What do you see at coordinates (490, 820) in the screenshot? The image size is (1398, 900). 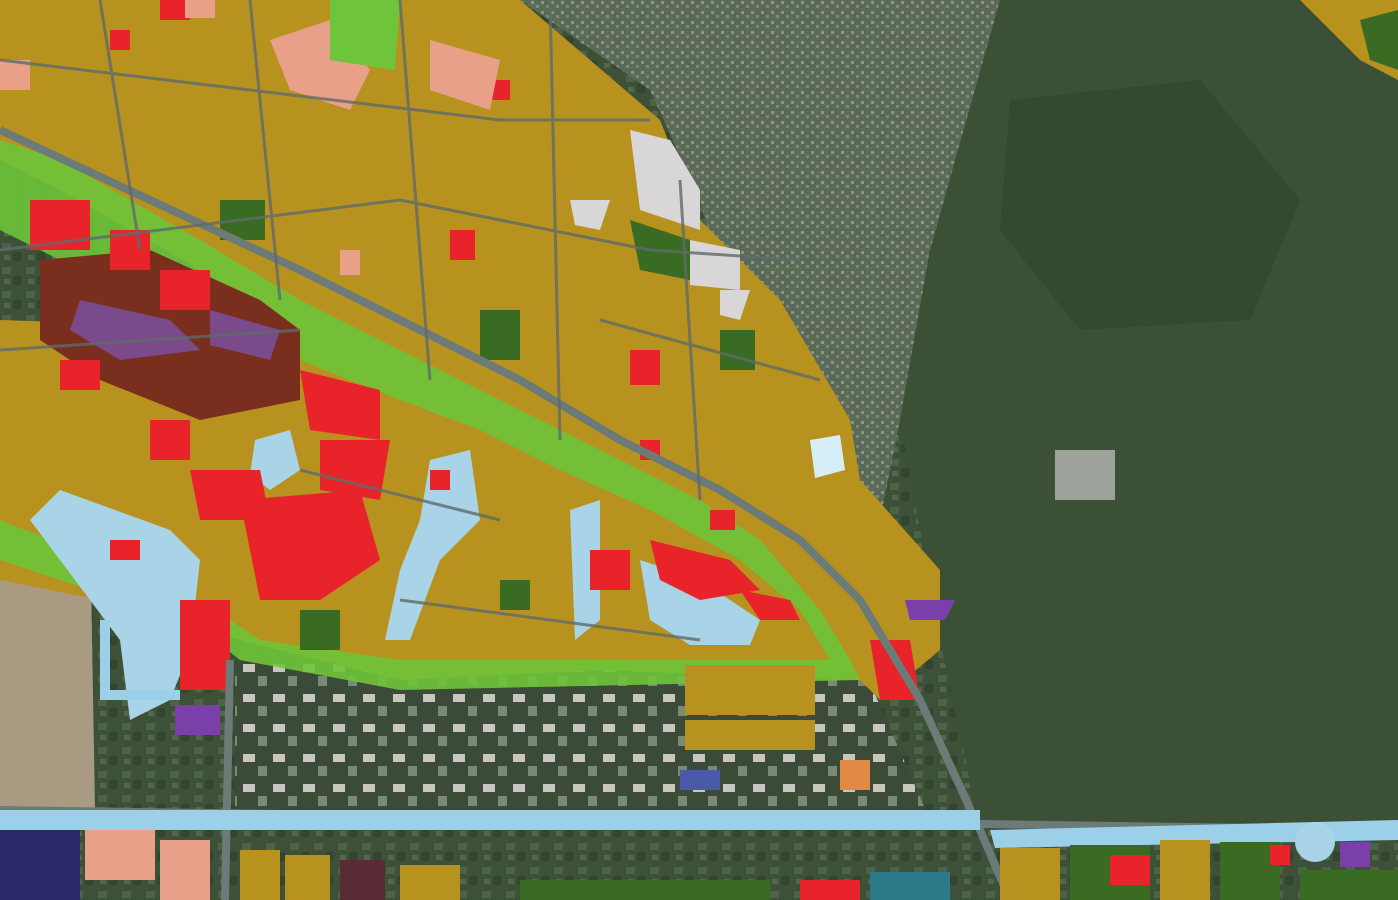 I see `canal-band-south` at bounding box center [490, 820].